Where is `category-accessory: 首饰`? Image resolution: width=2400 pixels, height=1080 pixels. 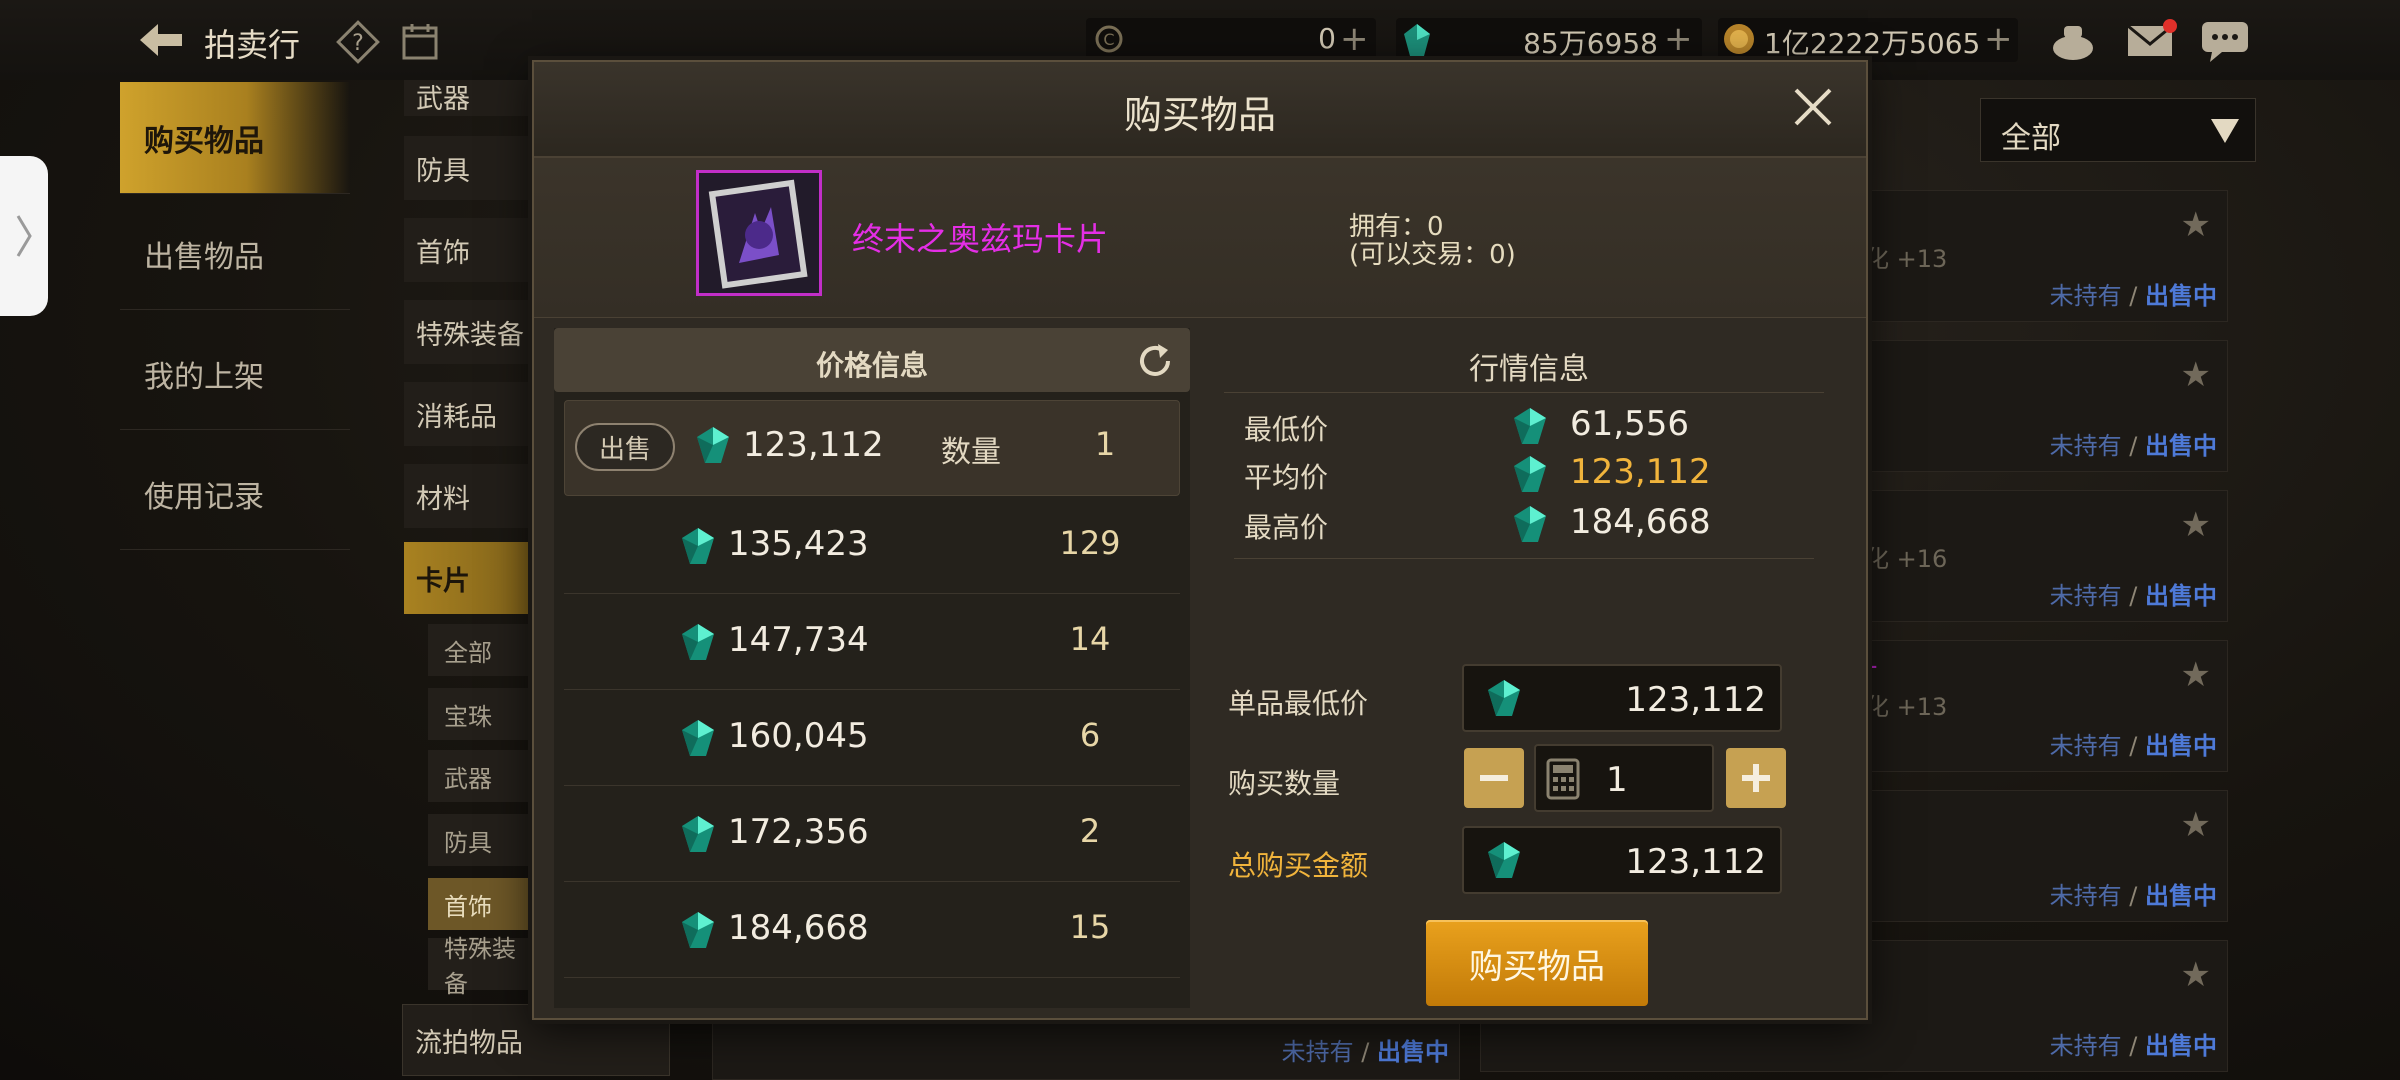 category-accessory: 首饰 is located at coordinates (469, 250).